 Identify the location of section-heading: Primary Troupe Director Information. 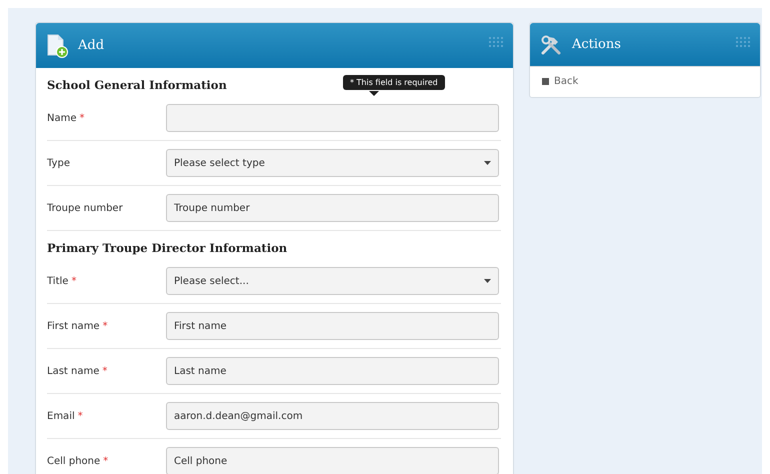
(167, 248).